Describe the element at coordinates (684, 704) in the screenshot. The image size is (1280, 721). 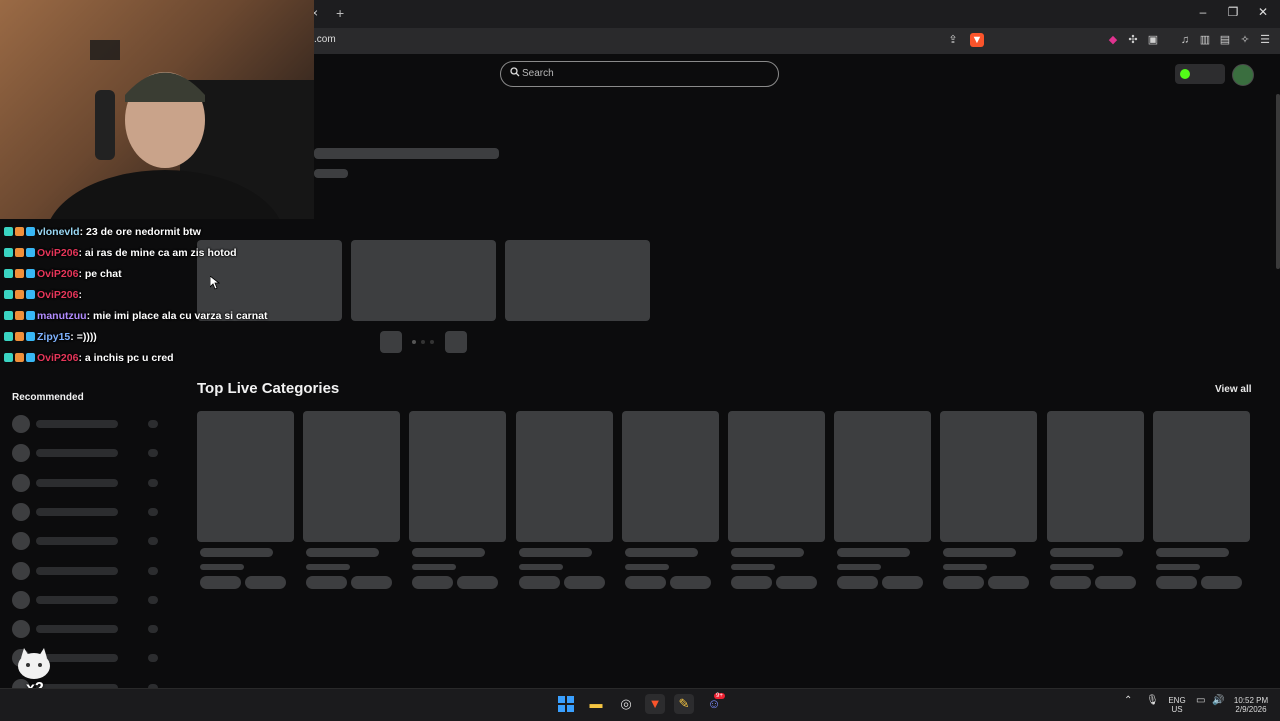
I see `pencil-app-icon: ✎` at that location.